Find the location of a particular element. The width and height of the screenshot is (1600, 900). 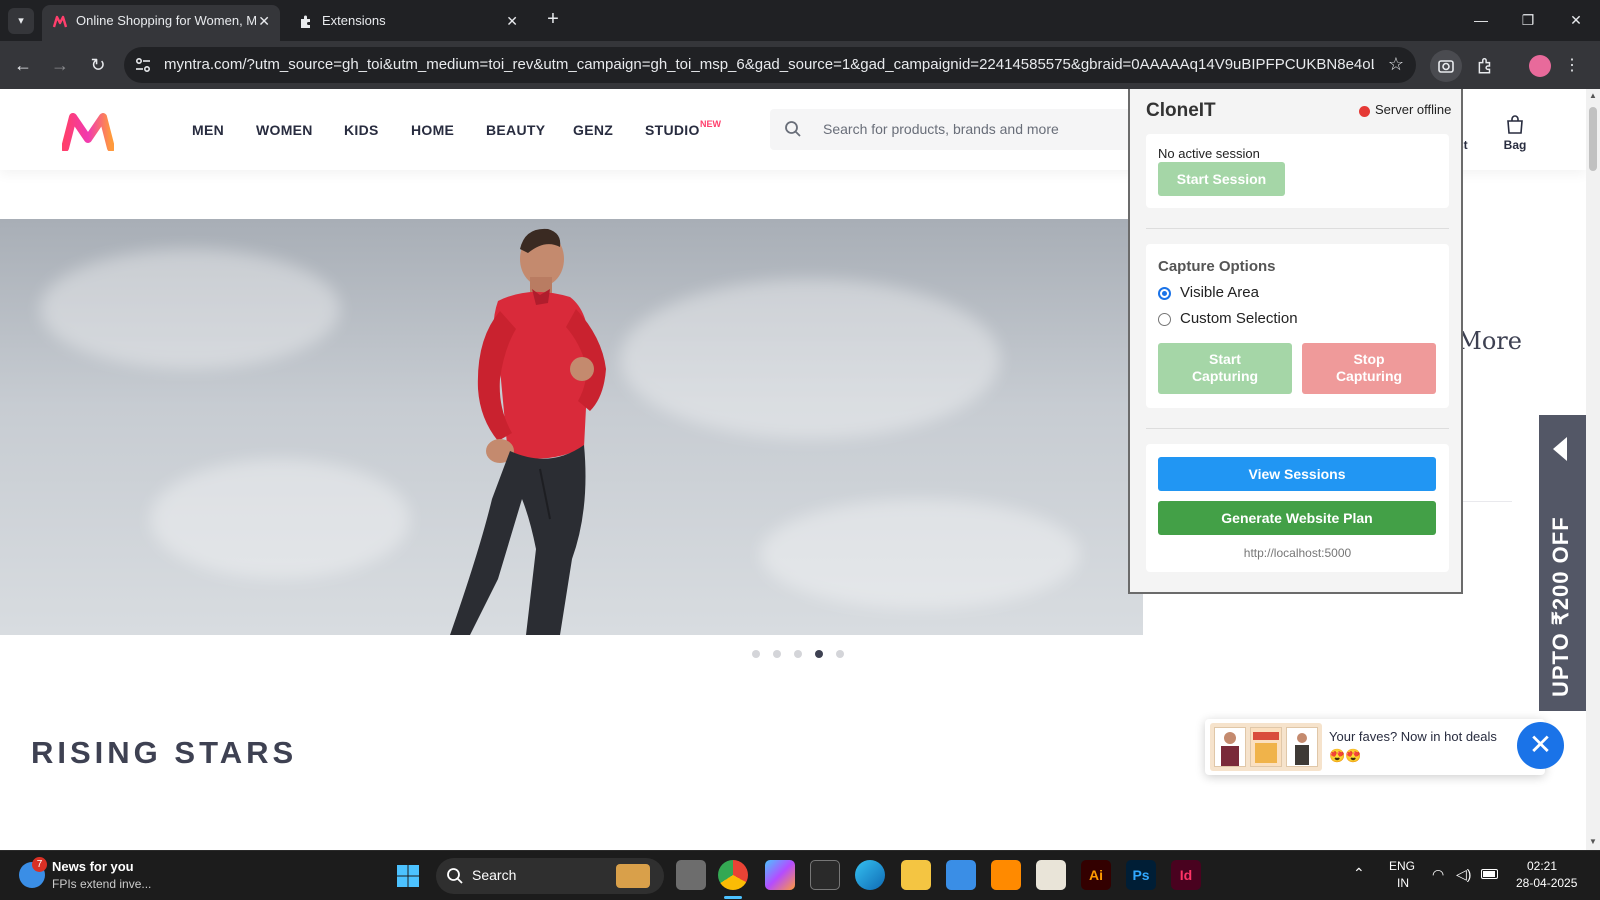

restore-icon: ❐ is located at coordinates (1528, 20).